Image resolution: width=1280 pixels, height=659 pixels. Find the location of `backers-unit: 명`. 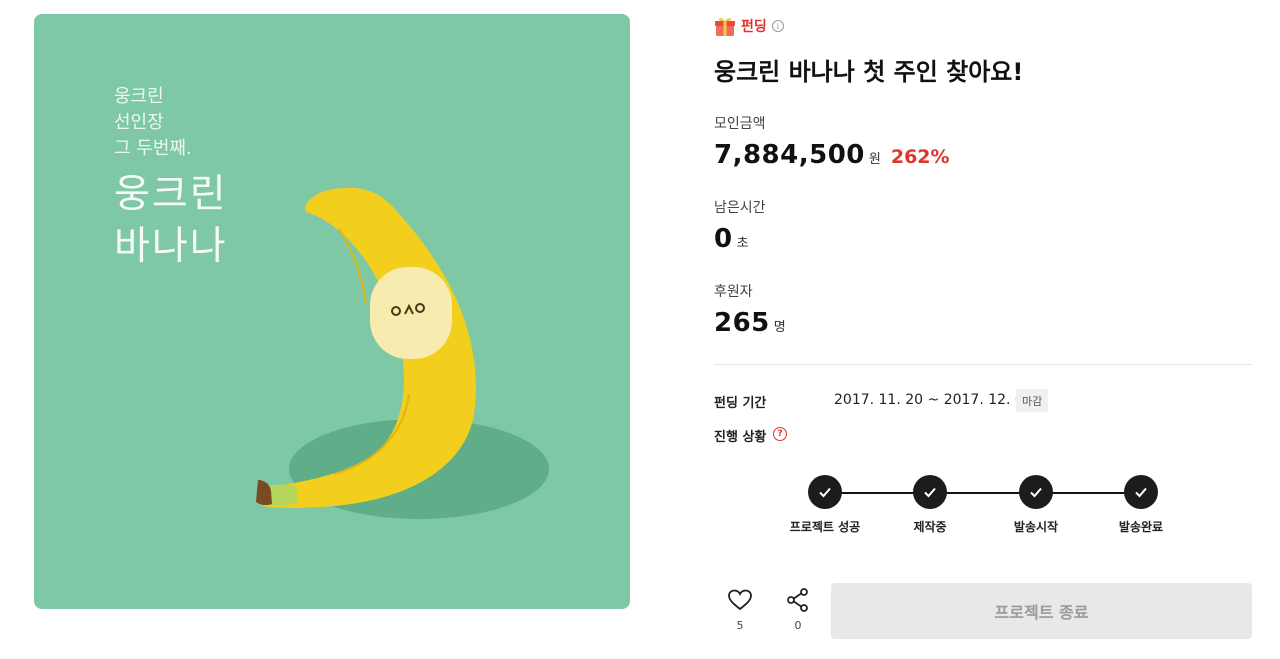

backers-unit: 명 is located at coordinates (779, 327).